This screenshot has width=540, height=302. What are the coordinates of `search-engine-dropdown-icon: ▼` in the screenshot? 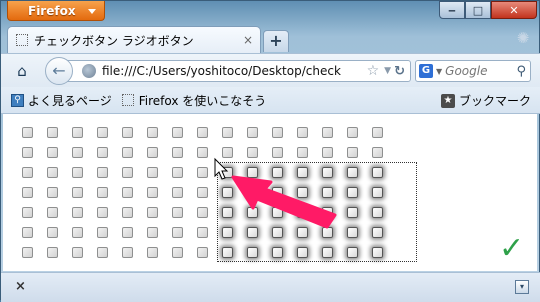 It's located at (439, 71).